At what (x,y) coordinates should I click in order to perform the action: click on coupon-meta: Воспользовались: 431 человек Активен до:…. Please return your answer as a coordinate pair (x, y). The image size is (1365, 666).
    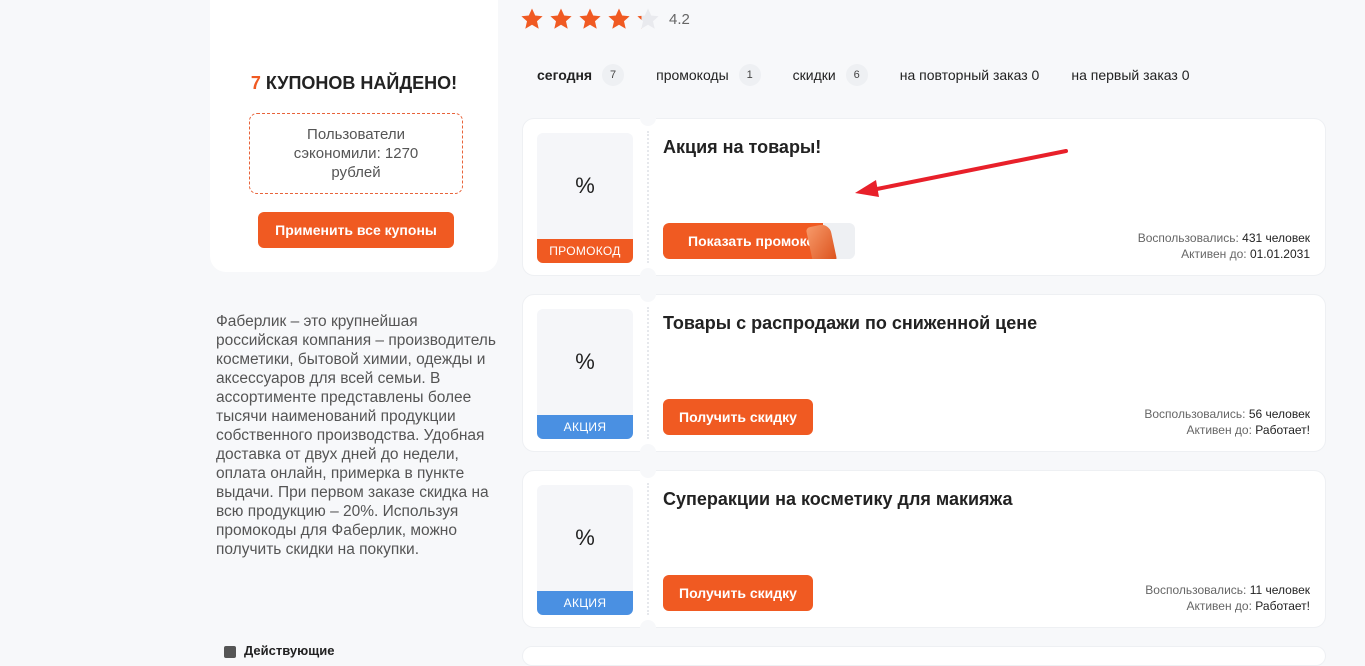
    Looking at the image, I should click on (1224, 246).